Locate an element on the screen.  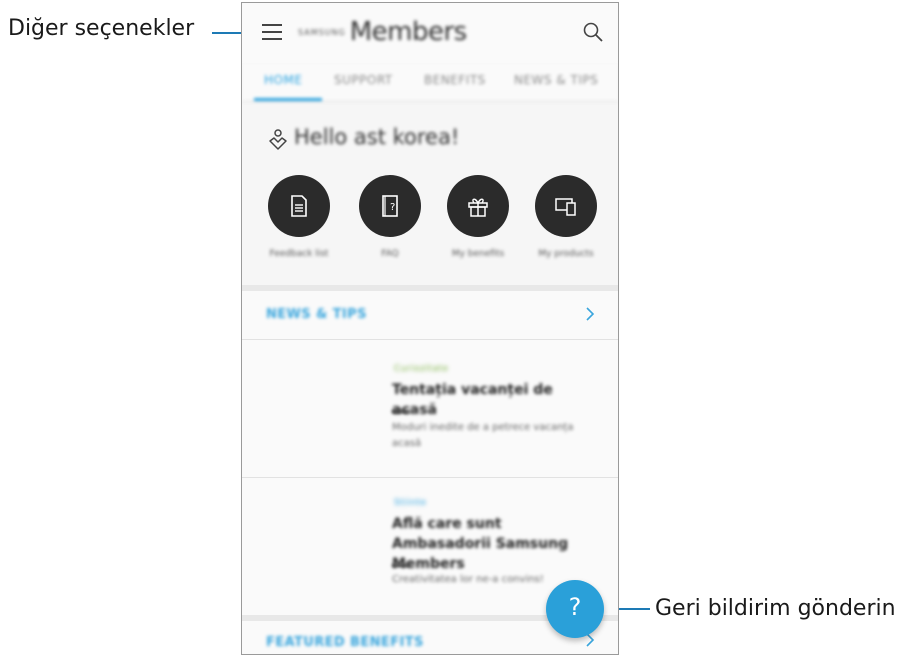
shortcut-my-products: My products is located at coordinates (566, 217).